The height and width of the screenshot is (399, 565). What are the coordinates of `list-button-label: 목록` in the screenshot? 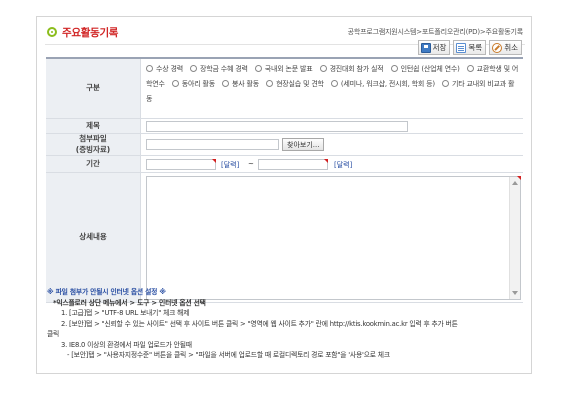 It's located at (475, 47).